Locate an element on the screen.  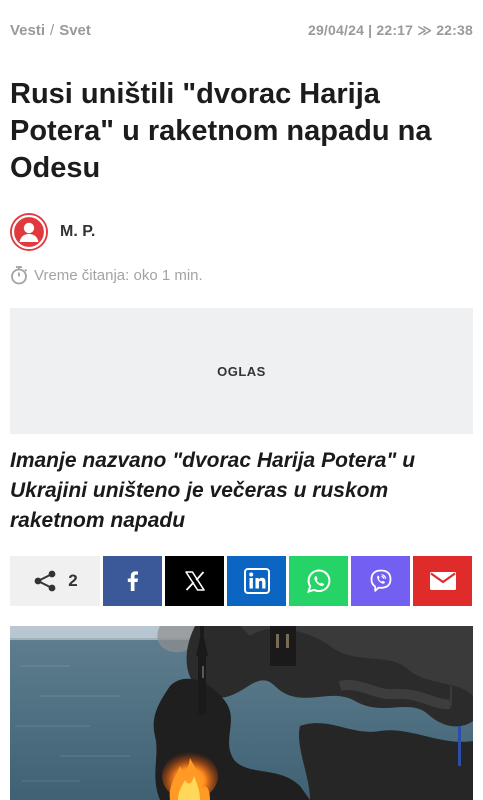
share-email-button is located at coordinates (442, 581).